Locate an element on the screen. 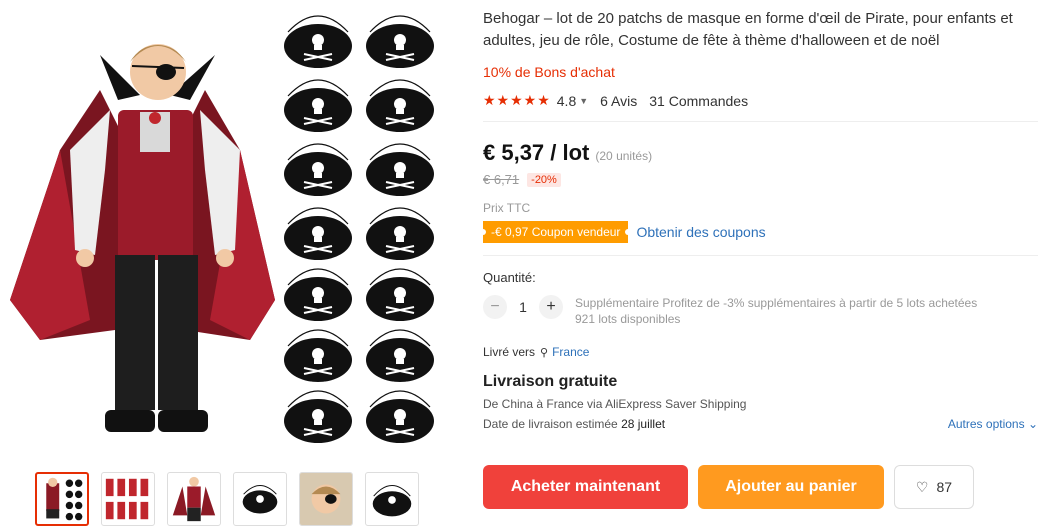 The height and width of the screenshot is (532, 1045). stock-text: 921 lots disponibles is located at coordinates (628, 319).